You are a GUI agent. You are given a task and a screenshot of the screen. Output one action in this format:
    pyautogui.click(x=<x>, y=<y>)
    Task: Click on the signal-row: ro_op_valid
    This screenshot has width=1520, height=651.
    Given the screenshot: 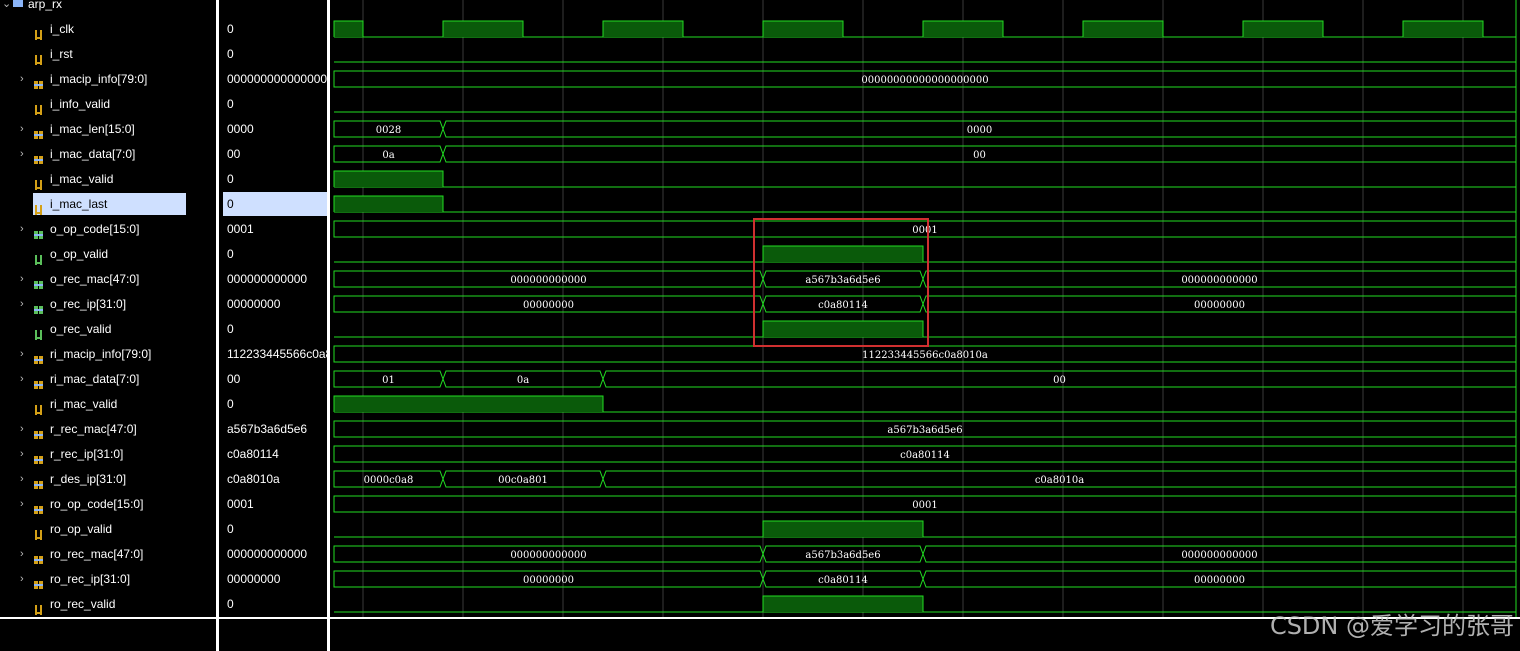 What is the action you would take?
    pyautogui.click(x=108, y=529)
    